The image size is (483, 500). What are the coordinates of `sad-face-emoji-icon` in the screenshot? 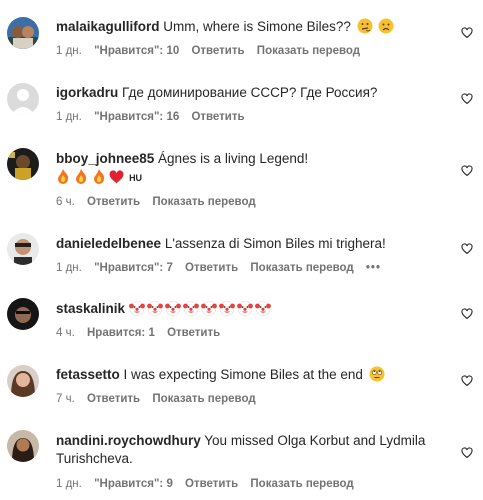 It's located at (386, 28).